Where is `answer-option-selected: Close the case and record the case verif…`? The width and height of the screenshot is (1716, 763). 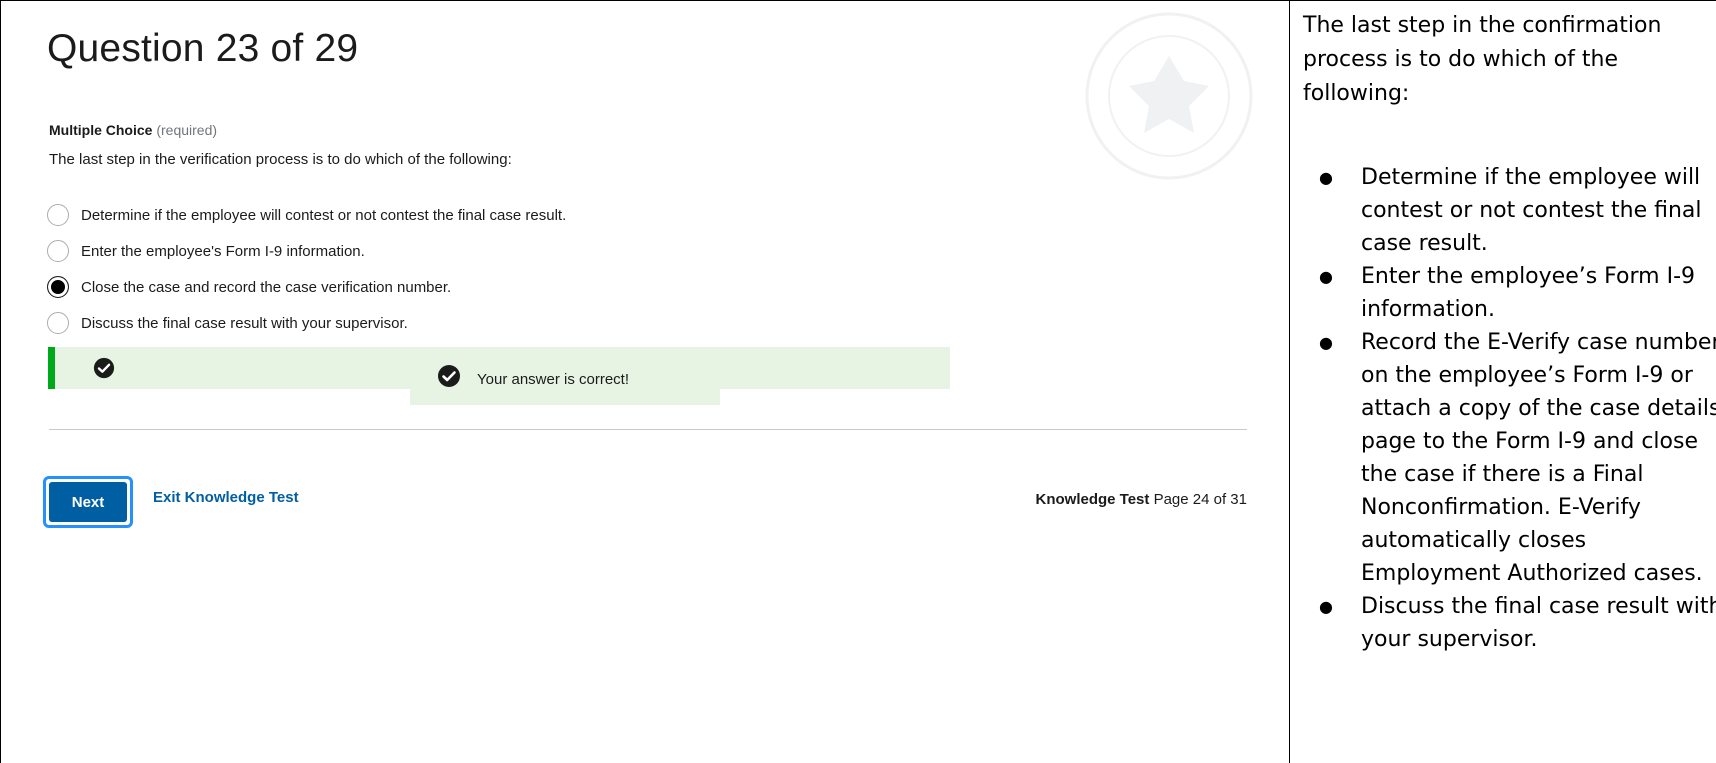
answer-option-selected: Close the case and record the case verif… is located at coordinates (306, 287).